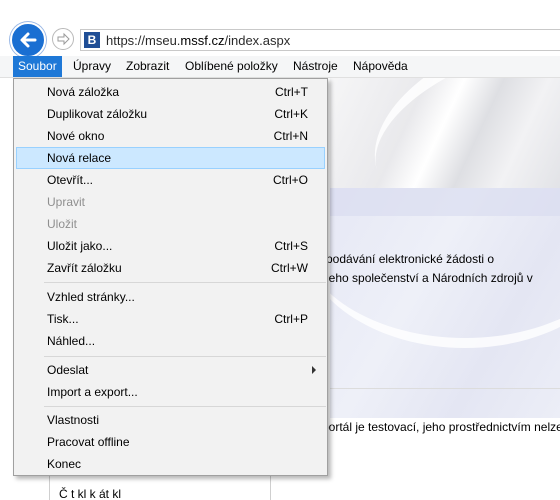  Describe the element at coordinates (170, 268) in the screenshot. I see `menu-item-zavrit-zalozku: Zavřít záložku Ctrl+W` at that location.